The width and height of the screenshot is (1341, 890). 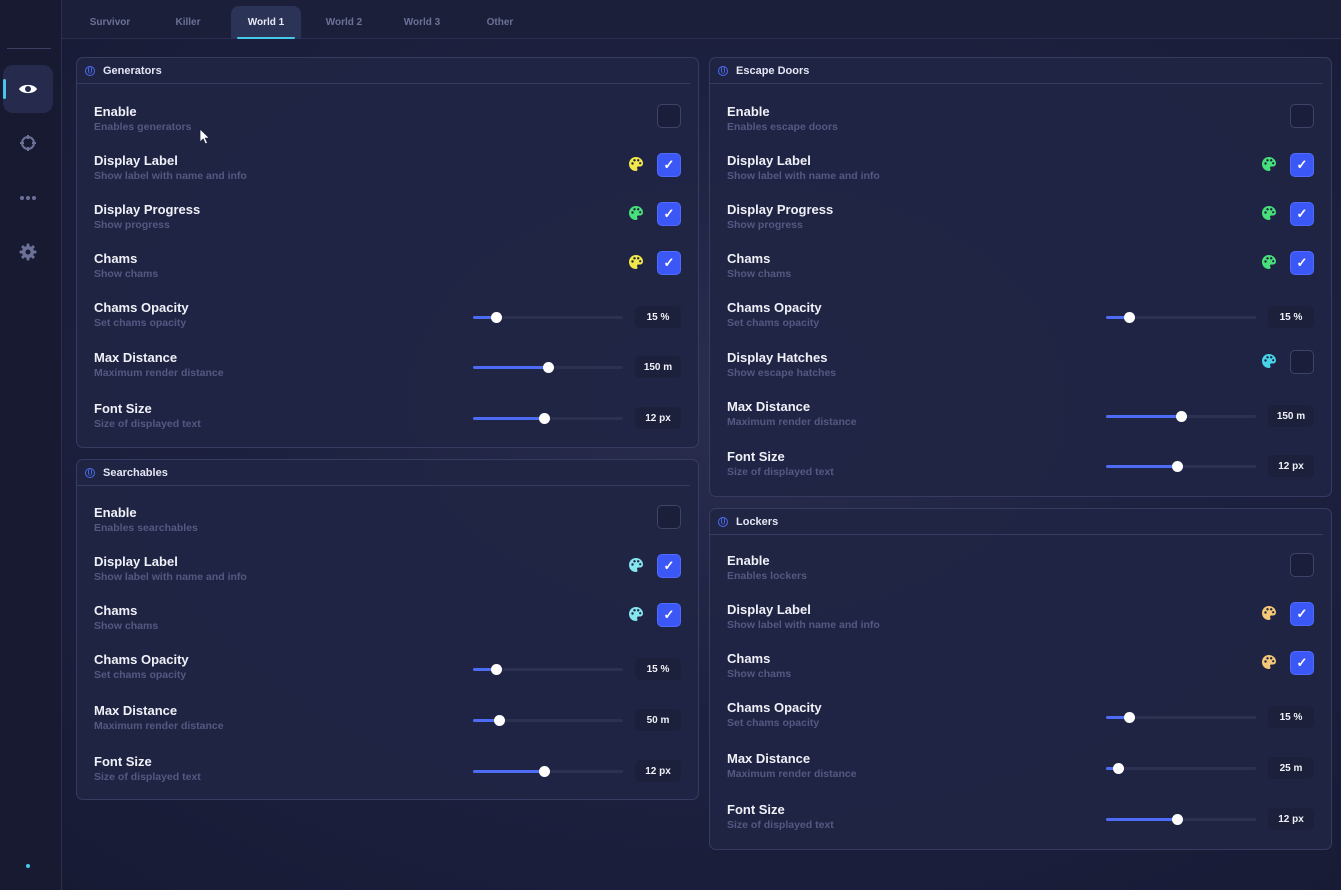 I want to click on generators-chams-checkbox: ✓, so click(x=669, y=263).